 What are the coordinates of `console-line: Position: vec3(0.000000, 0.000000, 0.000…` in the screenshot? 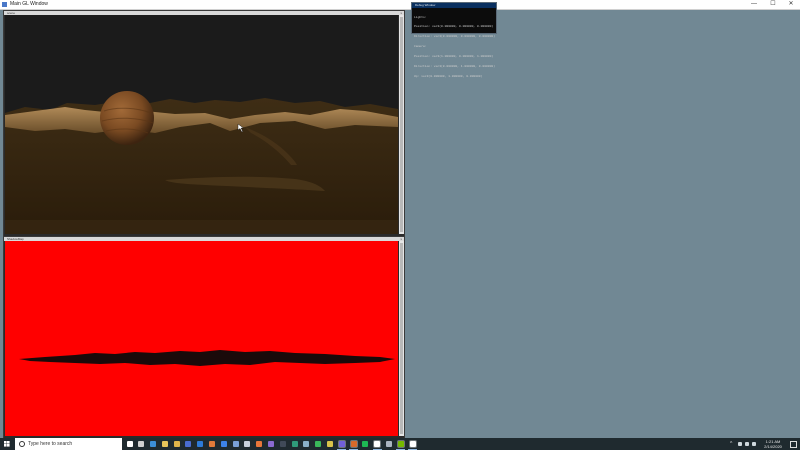 It's located at (454, 27).